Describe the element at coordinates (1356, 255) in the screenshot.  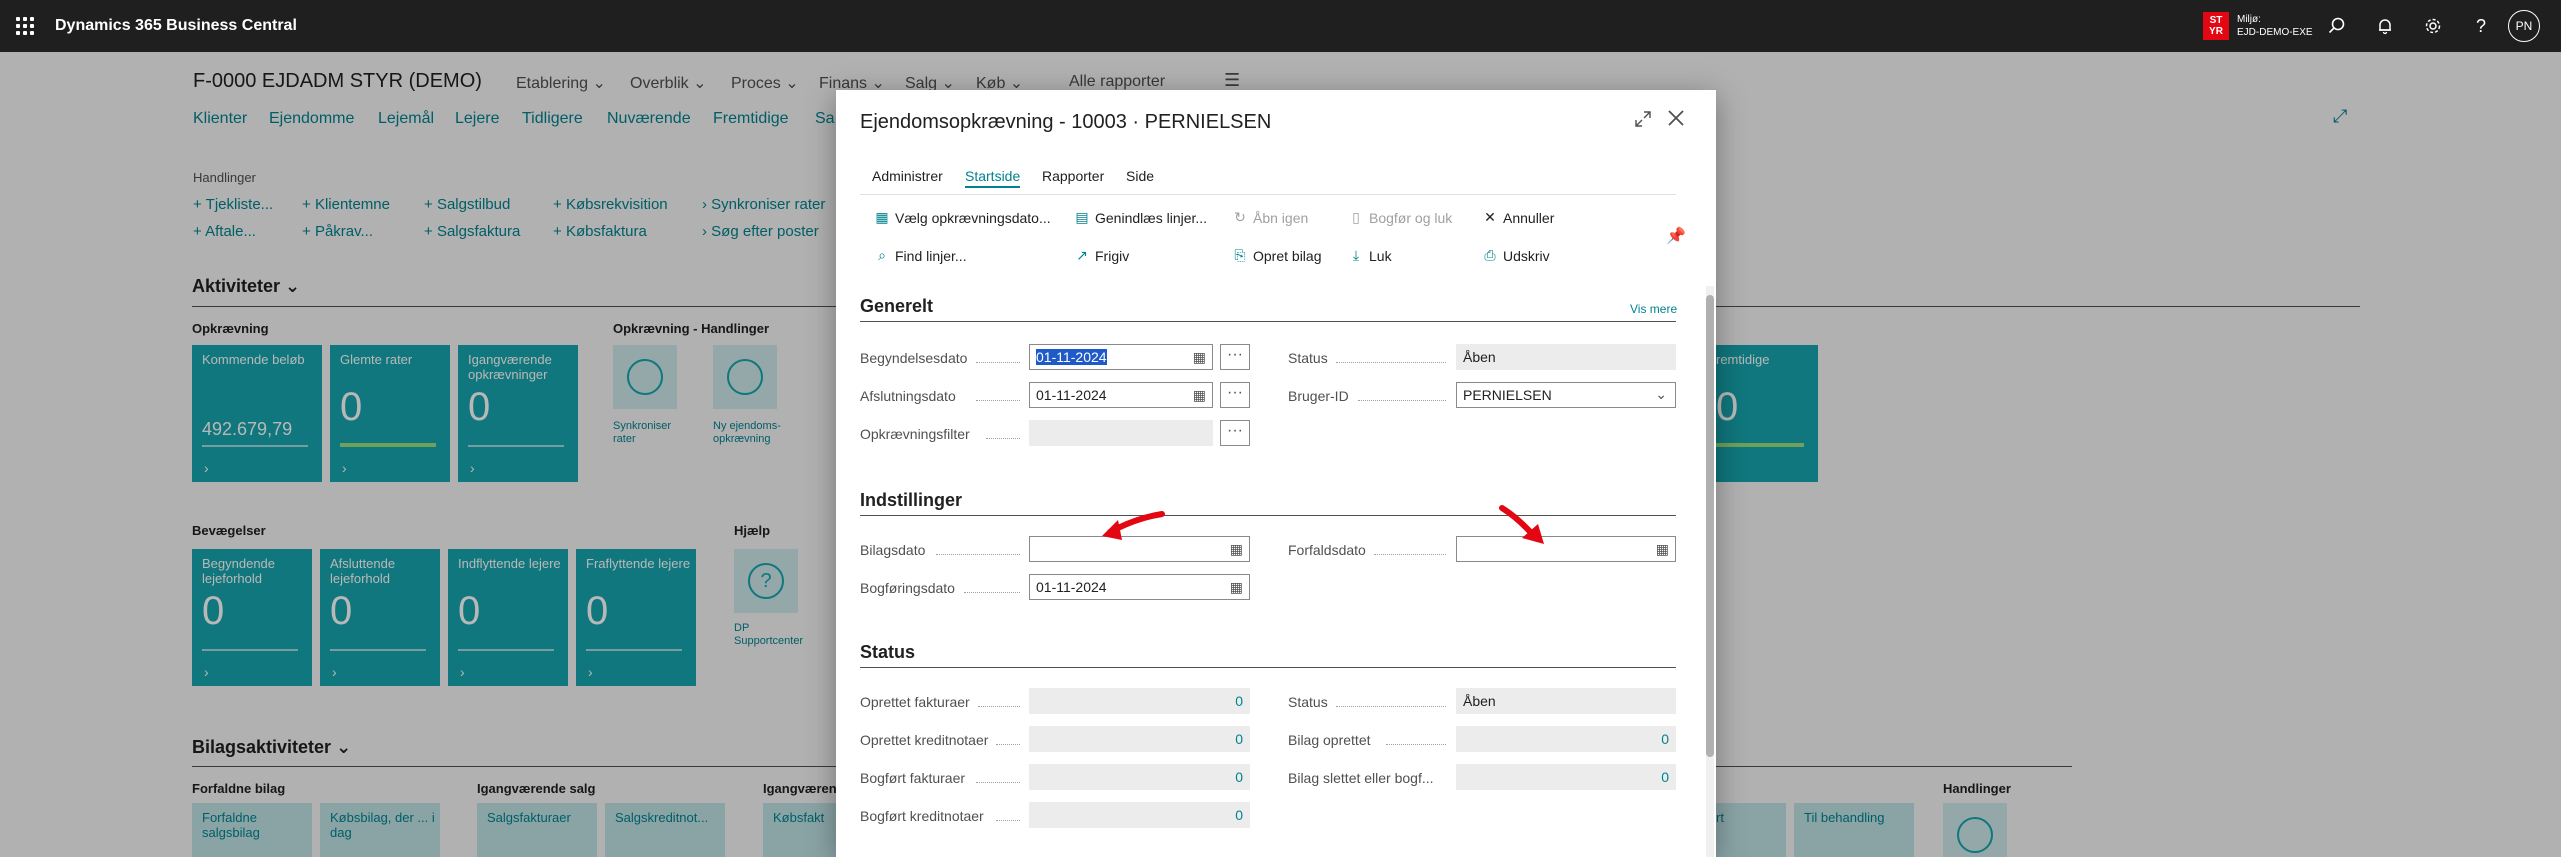
I see `download-icon: ⤓` at that location.